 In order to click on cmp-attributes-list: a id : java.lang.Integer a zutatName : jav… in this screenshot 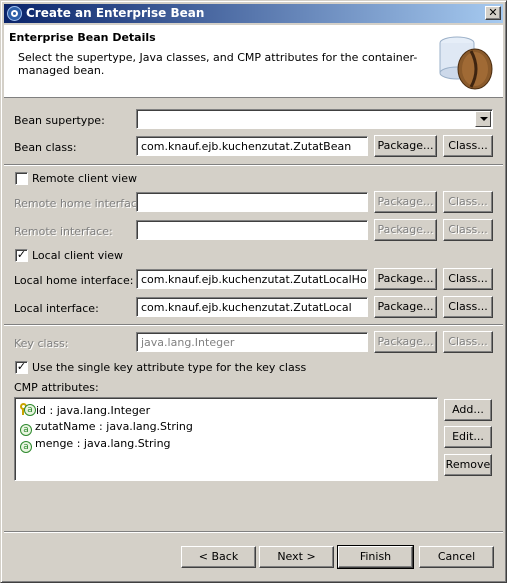, I will do `click(226, 439)`.